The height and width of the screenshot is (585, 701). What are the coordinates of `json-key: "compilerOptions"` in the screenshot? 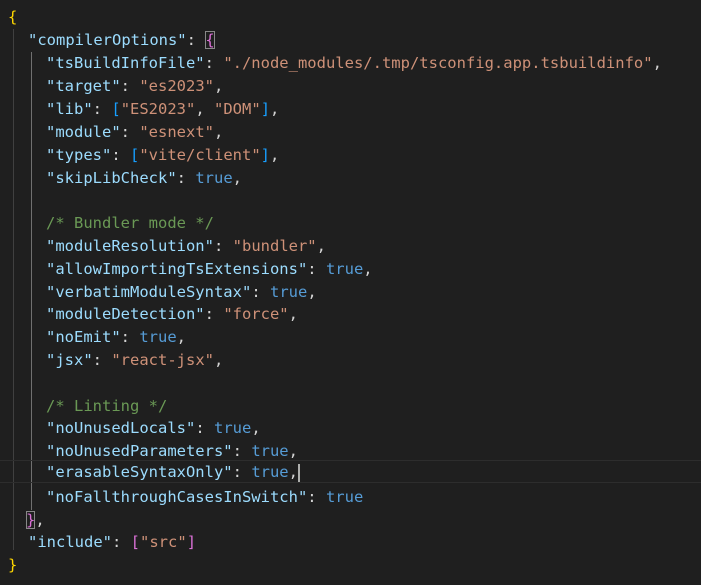 It's located at (107, 40).